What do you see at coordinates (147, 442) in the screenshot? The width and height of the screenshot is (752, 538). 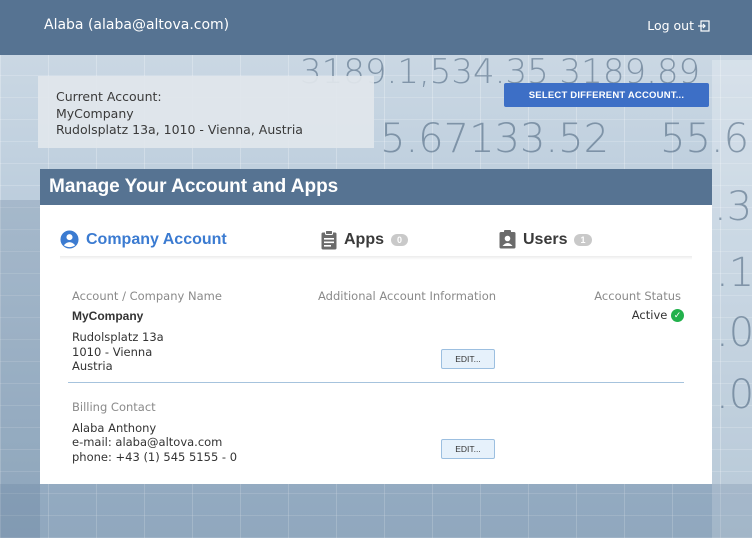 I see `billing-email: e-mail: alaba@altova.com` at bounding box center [147, 442].